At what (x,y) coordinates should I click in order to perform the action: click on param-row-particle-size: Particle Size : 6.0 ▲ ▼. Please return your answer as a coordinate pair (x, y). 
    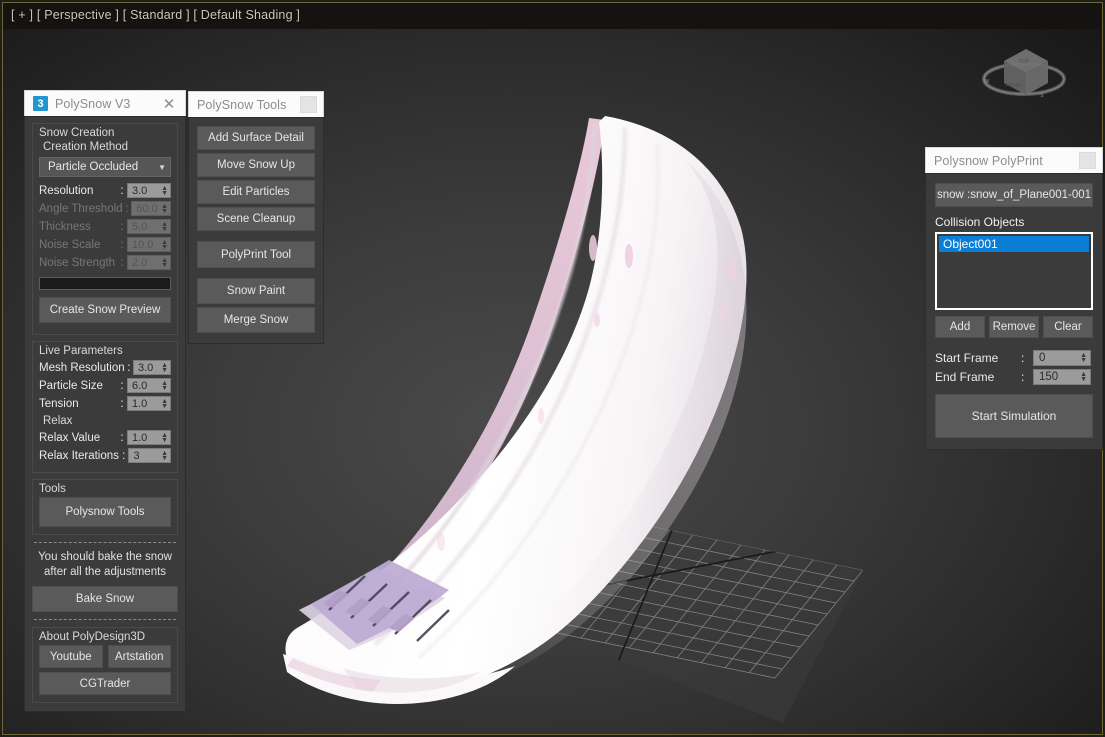
    Looking at the image, I should click on (105, 385).